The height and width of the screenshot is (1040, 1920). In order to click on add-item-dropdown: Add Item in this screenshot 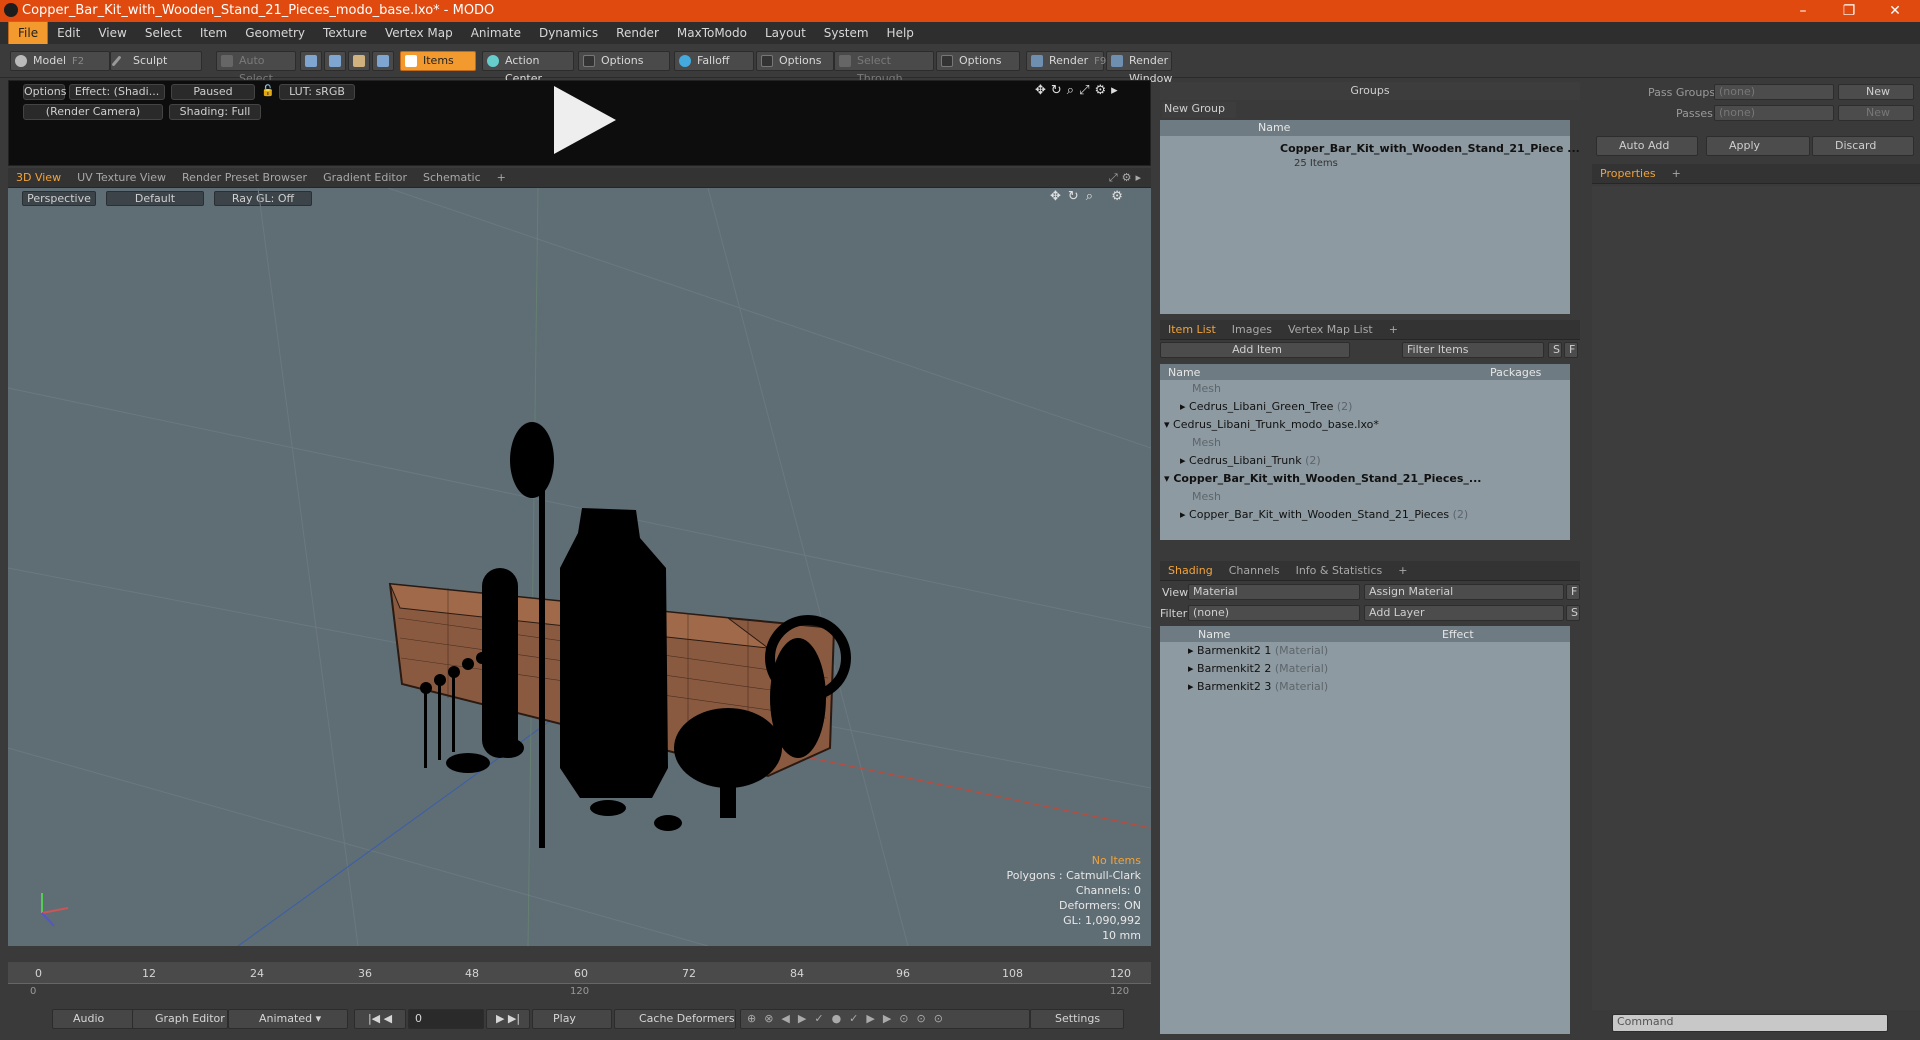, I will do `click(1255, 350)`.